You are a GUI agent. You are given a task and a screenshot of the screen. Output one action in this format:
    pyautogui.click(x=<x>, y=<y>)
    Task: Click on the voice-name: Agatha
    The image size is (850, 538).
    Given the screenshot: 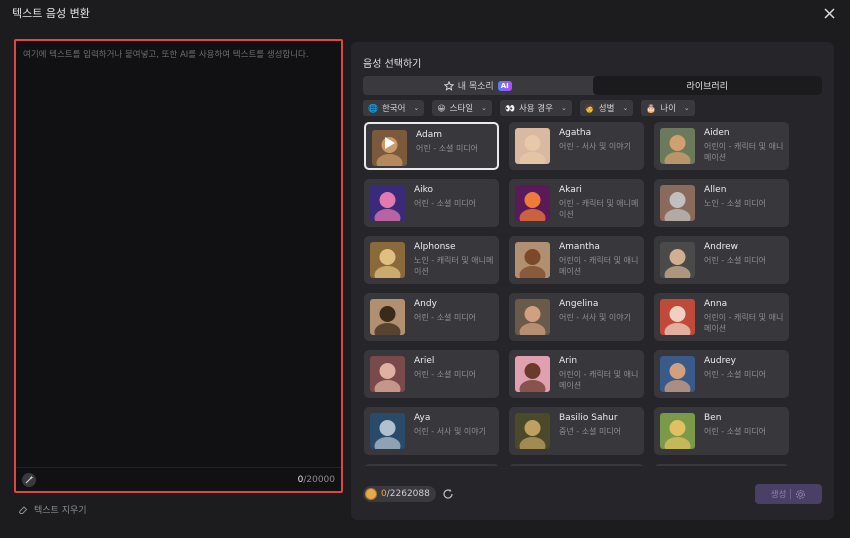 What is the action you would take?
    pyautogui.click(x=575, y=133)
    